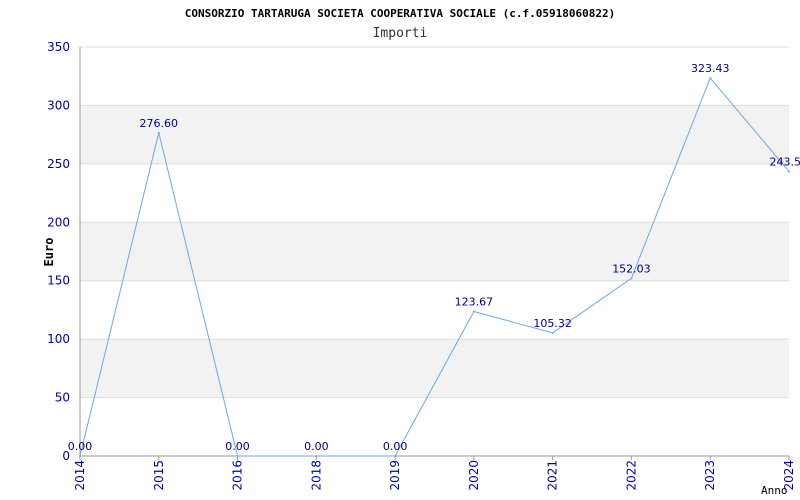  Describe the element at coordinates (710, 68) in the screenshot. I see `data-label: 323.43` at that location.